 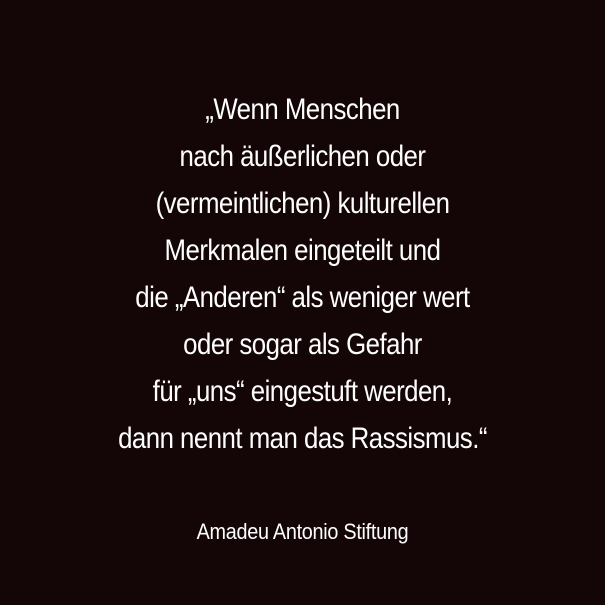 I want to click on quote-line-6: oder sogar als Gefahr, so click(x=302, y=344).